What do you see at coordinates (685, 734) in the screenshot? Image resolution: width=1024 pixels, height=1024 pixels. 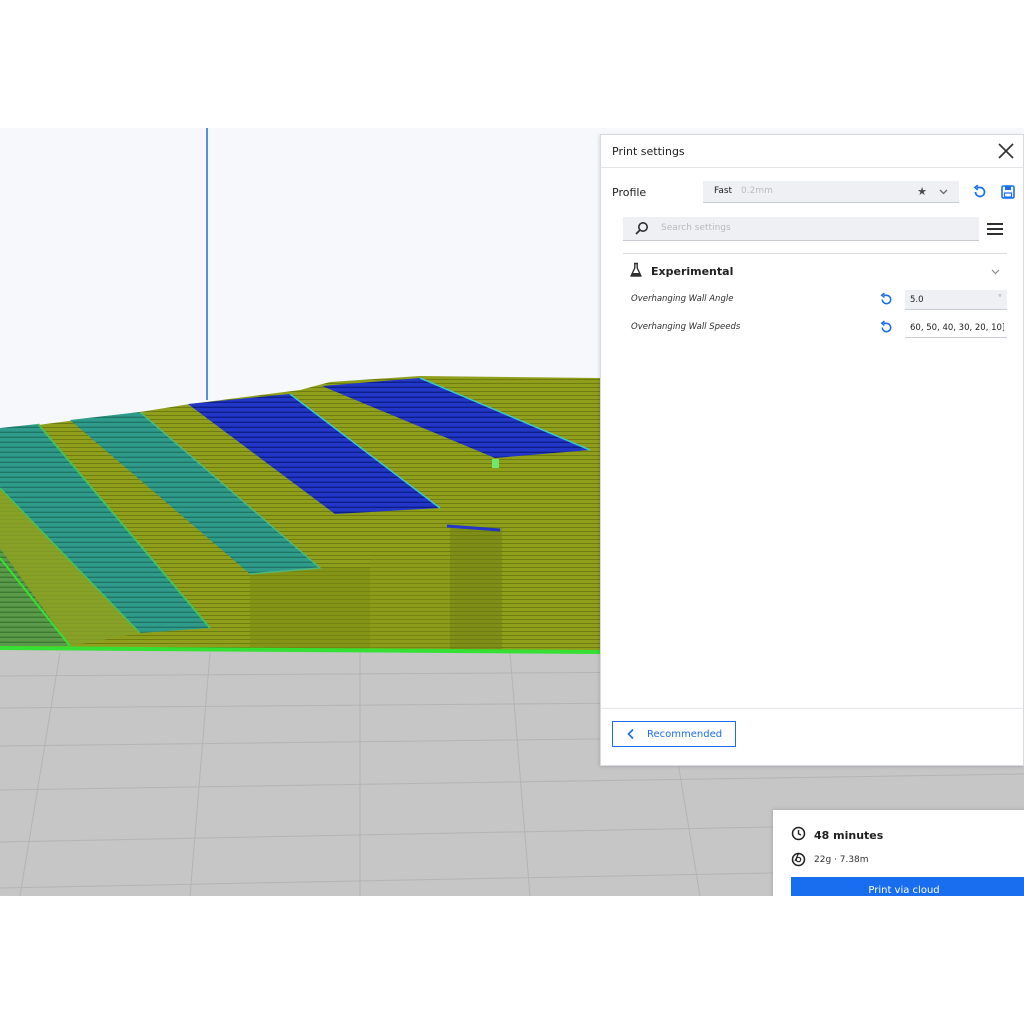 I see `recommended-label: Recommended` at bounding box center [685, 734].